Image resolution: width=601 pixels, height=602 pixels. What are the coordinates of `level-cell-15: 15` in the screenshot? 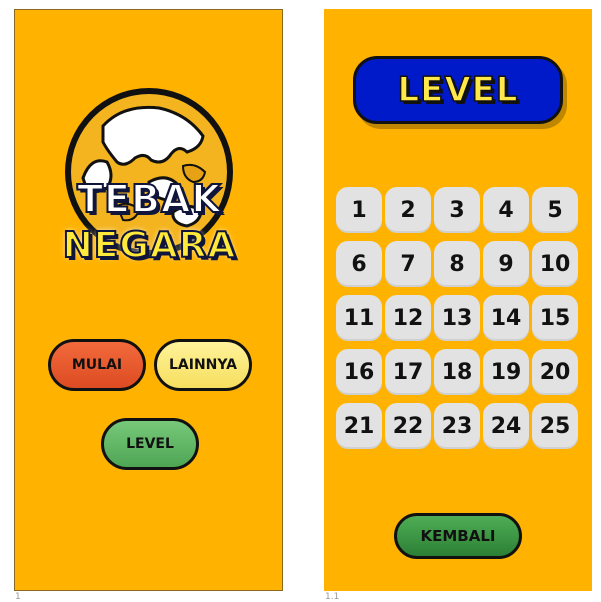 It's located at (555, 318).